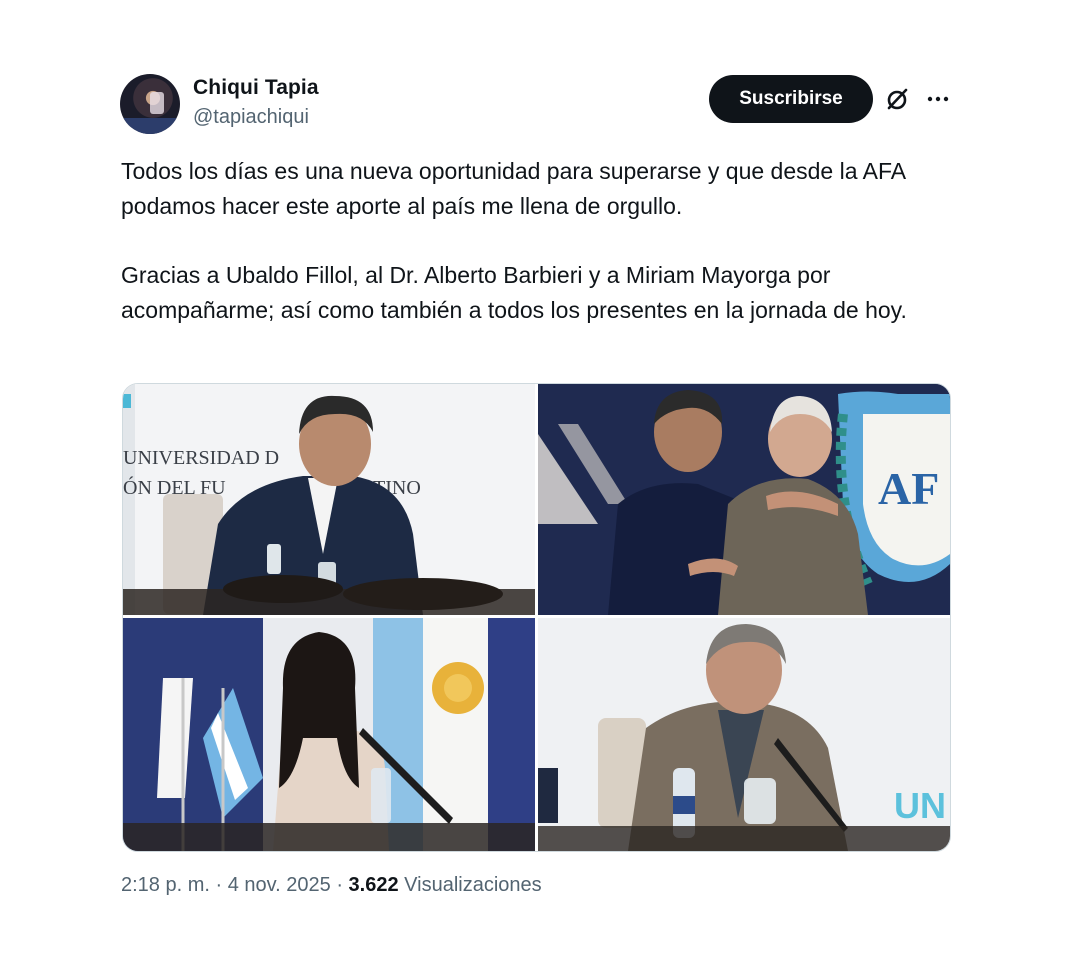 The height and width of the screenshot is (976, 1080). I want to click on views-count: 3.622, so click(373, 885).